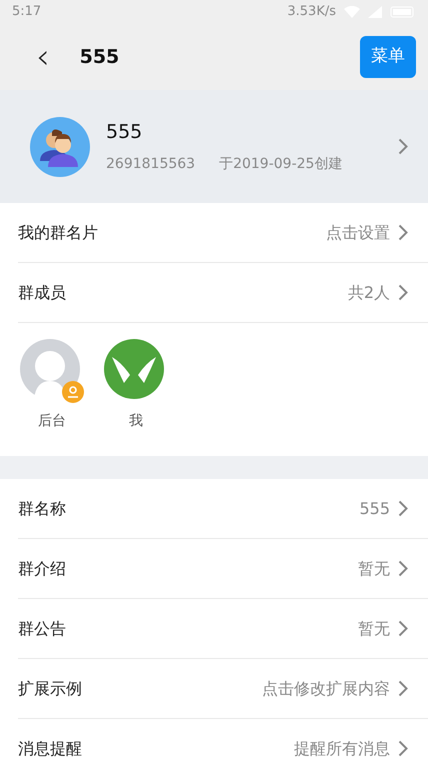  I want to click on row-label: 群公告, so click(42, 629).